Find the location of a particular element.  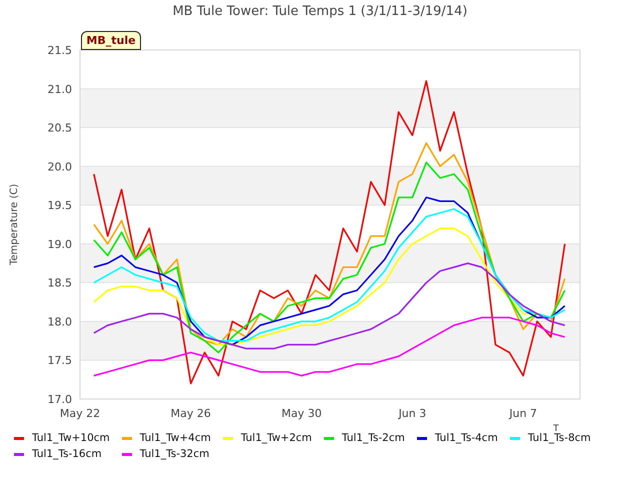

y-tick-label: 21.0 is located at coordinates (60, 89).